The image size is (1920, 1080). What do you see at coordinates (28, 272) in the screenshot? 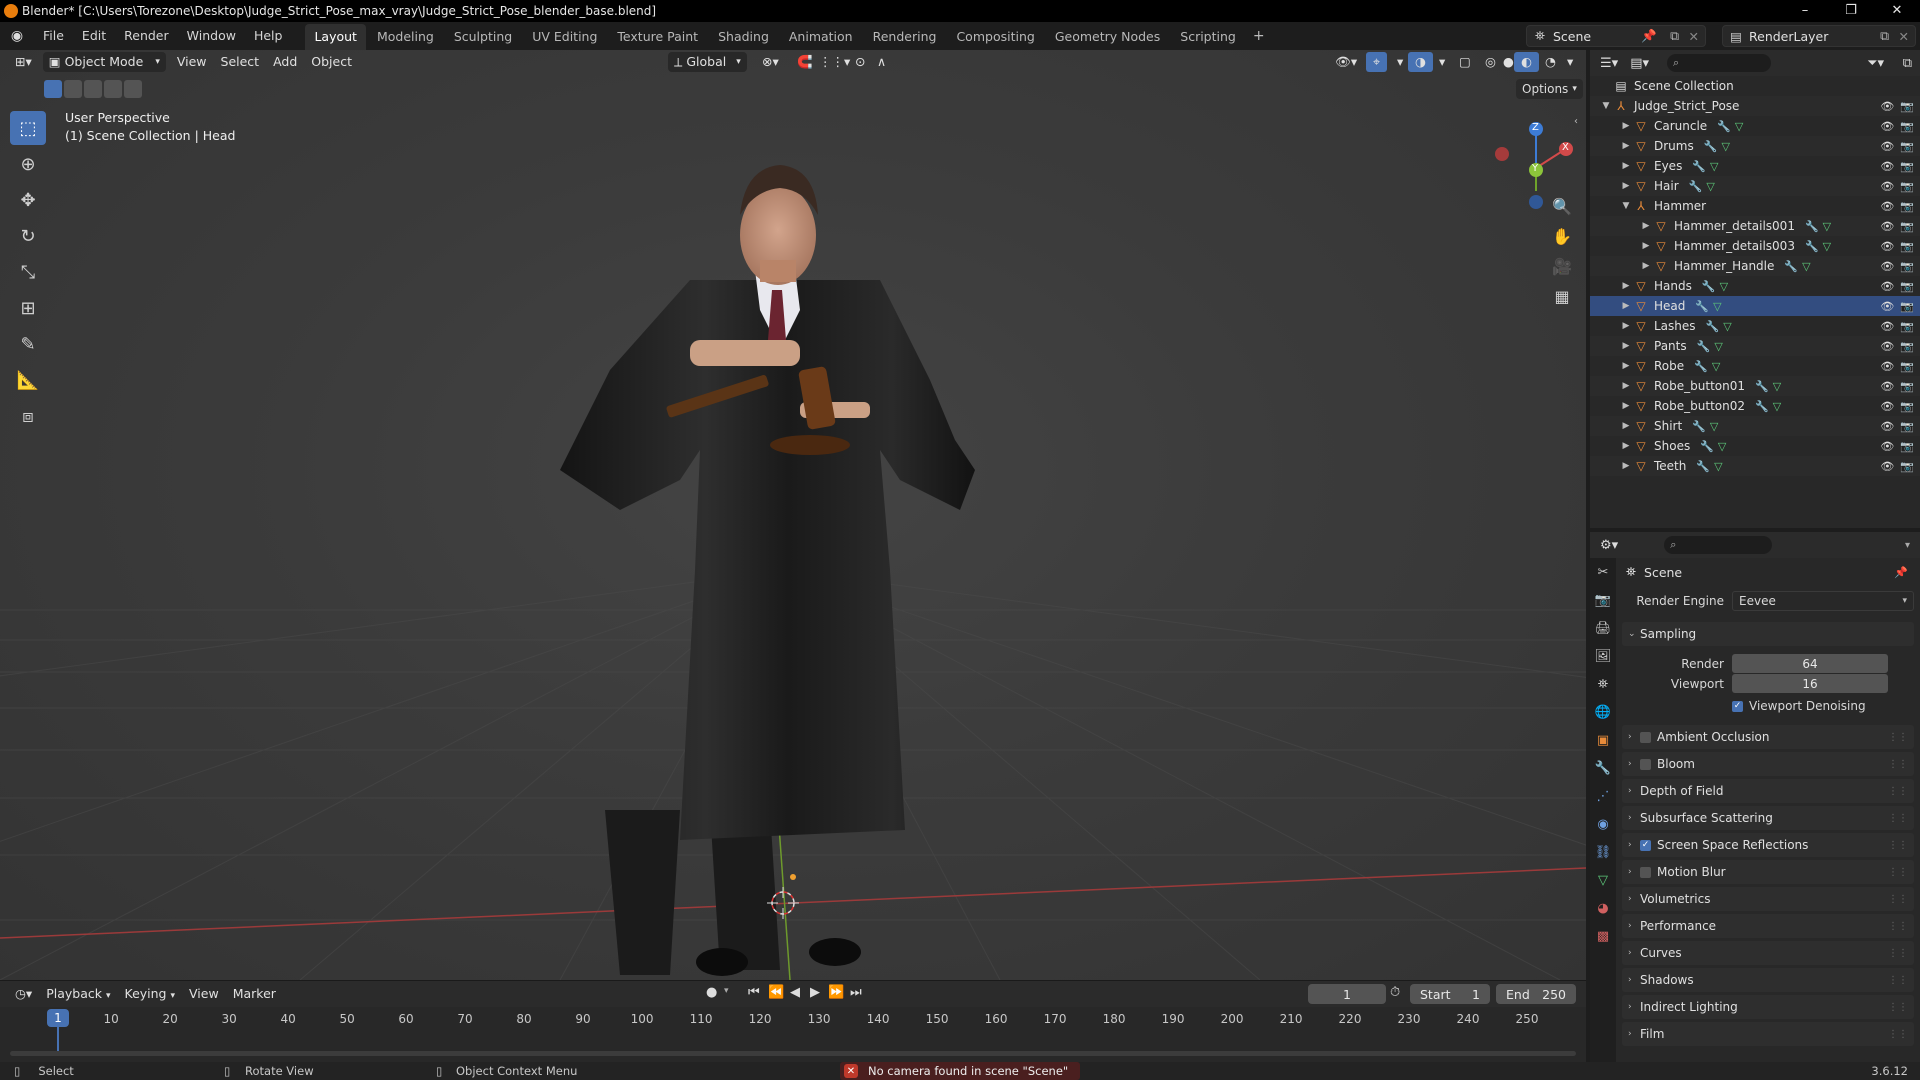
I see `scale-tool-icon: ⤡` at bounding box center [28, 272].